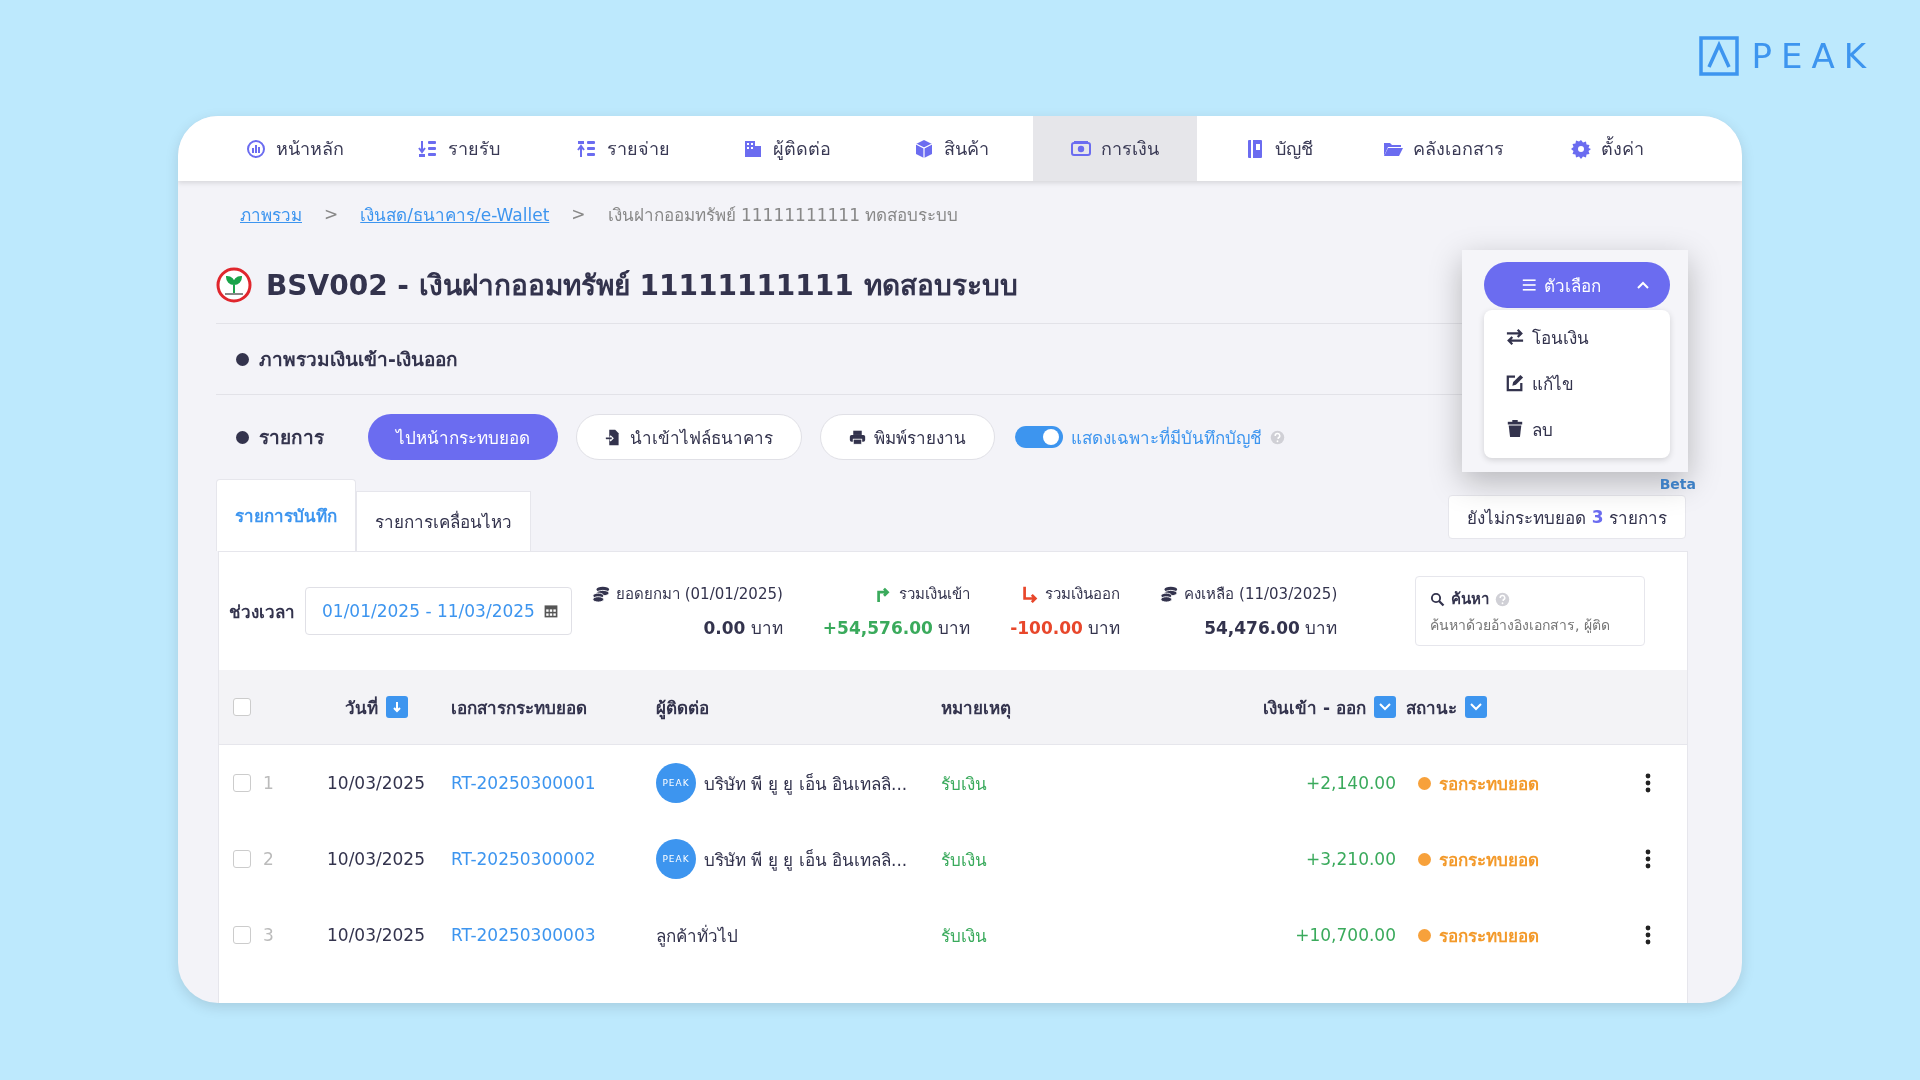  I want to click on arrow-down-icon, so click(396, 707).